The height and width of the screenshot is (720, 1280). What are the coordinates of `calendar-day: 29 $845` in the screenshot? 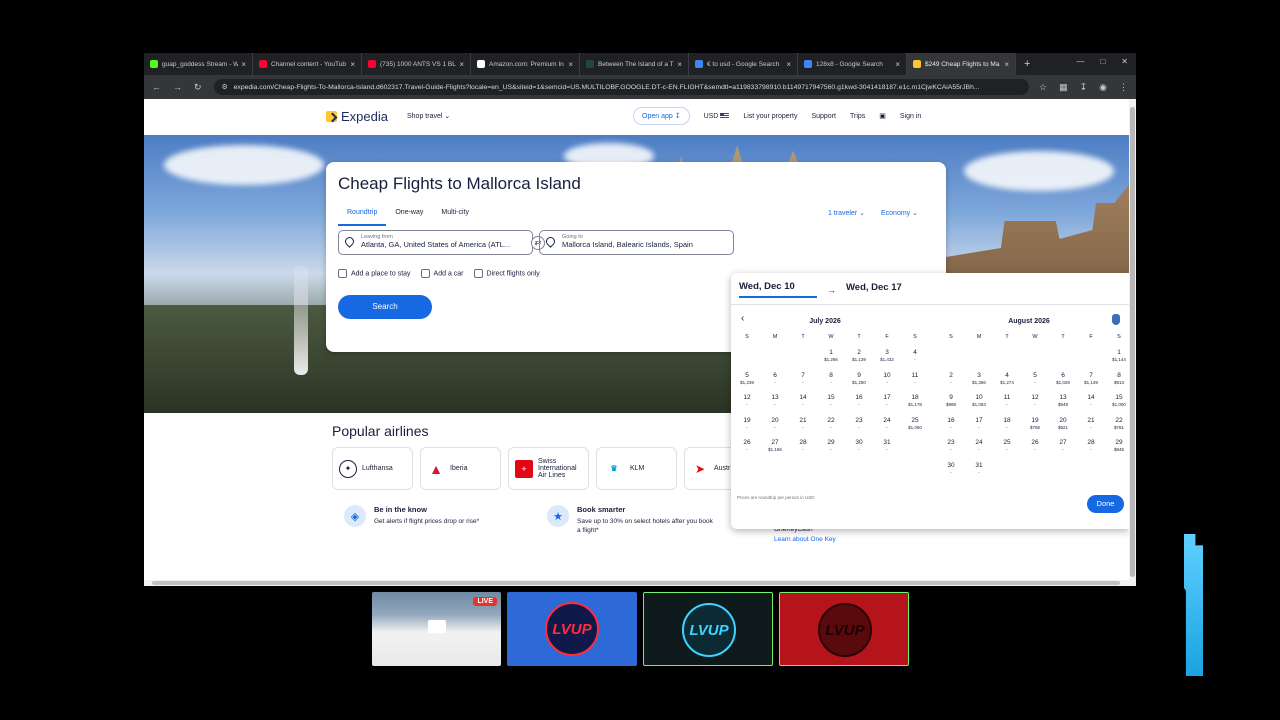 It's located at (1117, 449).